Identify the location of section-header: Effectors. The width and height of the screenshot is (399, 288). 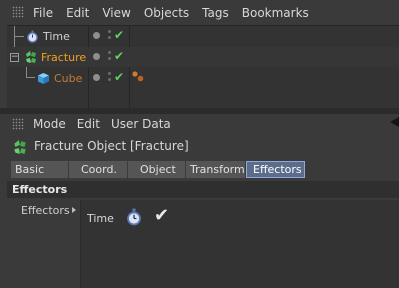
(203, 189).